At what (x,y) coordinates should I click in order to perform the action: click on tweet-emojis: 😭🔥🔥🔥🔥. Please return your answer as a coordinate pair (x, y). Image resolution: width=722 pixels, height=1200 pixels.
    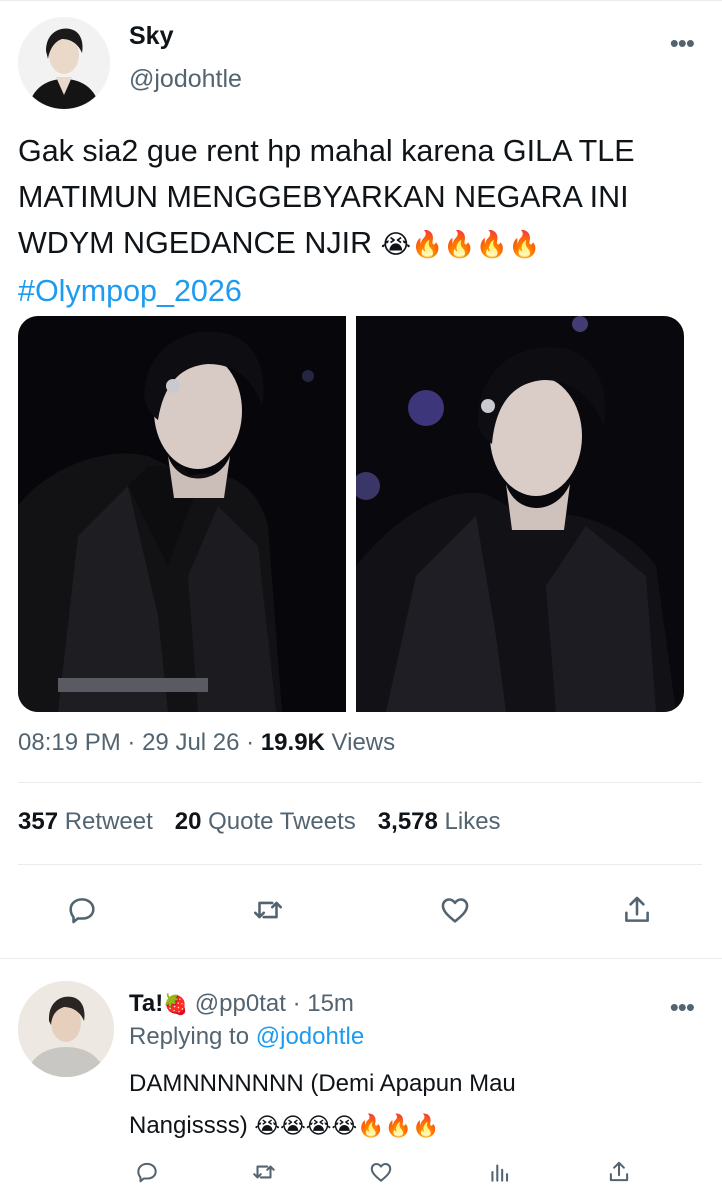
    Looking at the image, I should click on (460, 245).